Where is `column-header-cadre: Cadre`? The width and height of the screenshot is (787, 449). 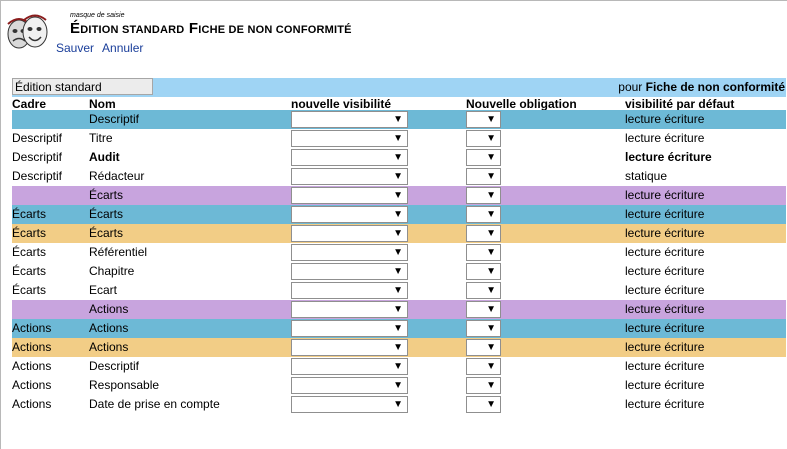
column-header-cadre: Cadre is located at coordinates (29, 104).